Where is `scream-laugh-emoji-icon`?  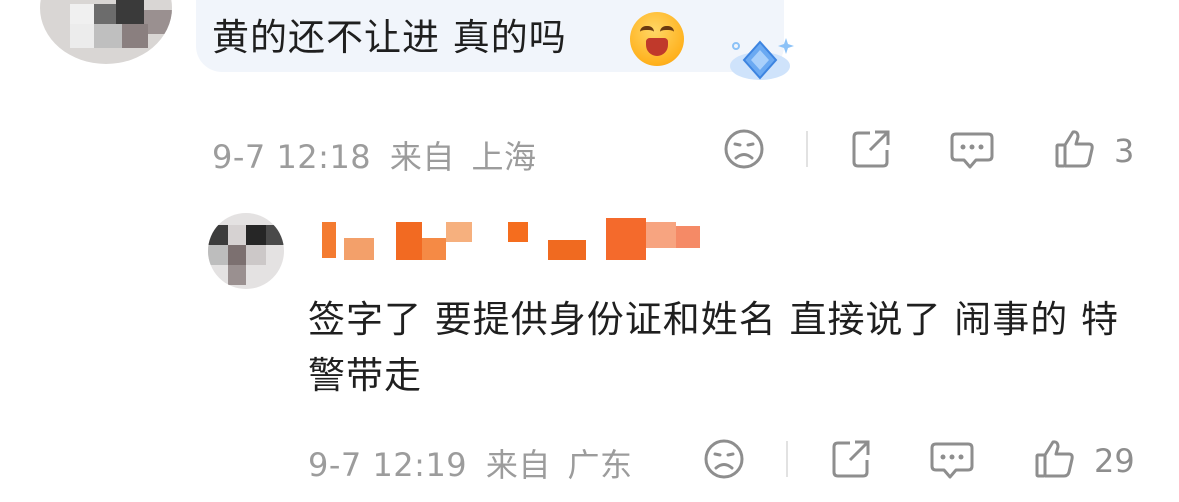
scream-laugh-emoji-icon is located at coordinates (657, 39).